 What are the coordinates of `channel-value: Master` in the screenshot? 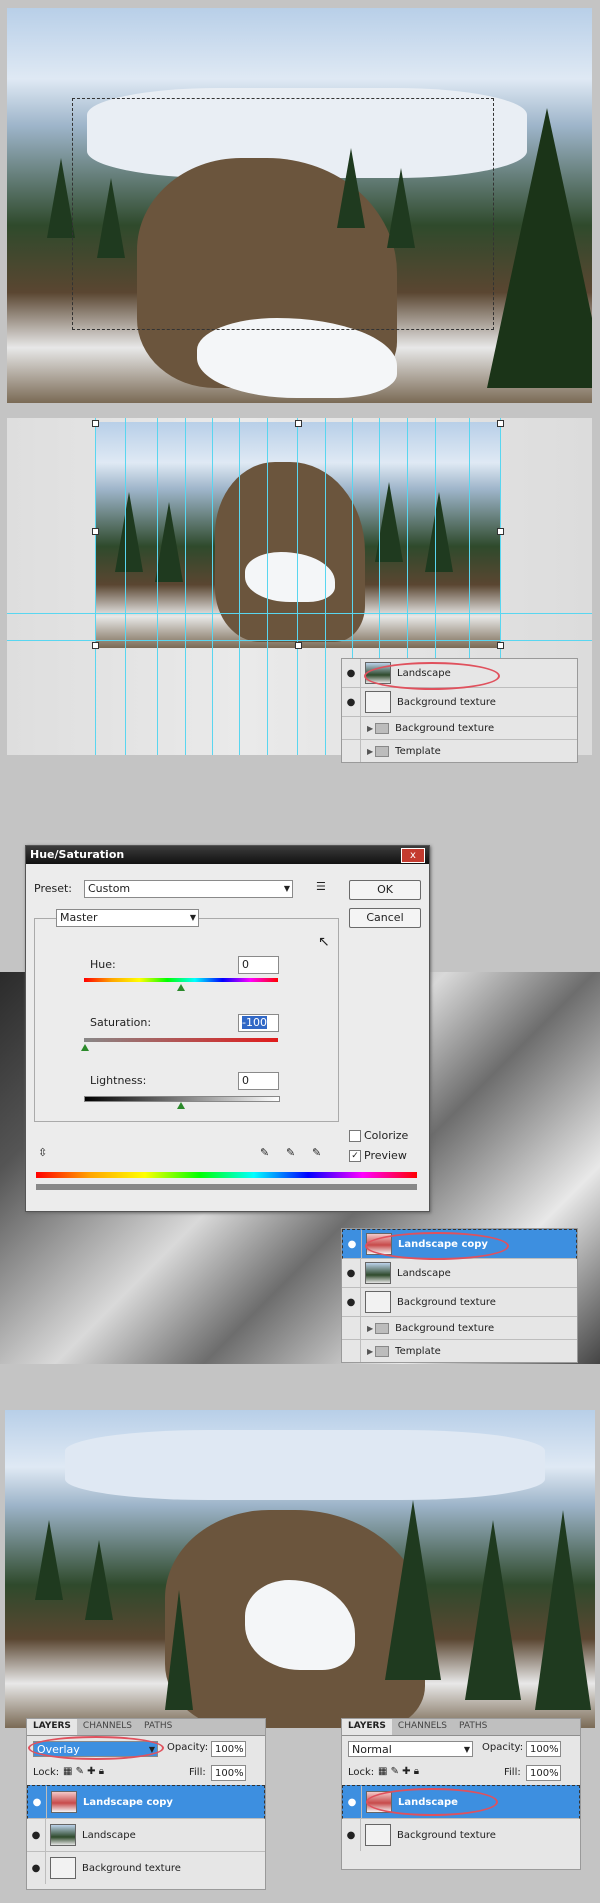 It's located at (79, 917).